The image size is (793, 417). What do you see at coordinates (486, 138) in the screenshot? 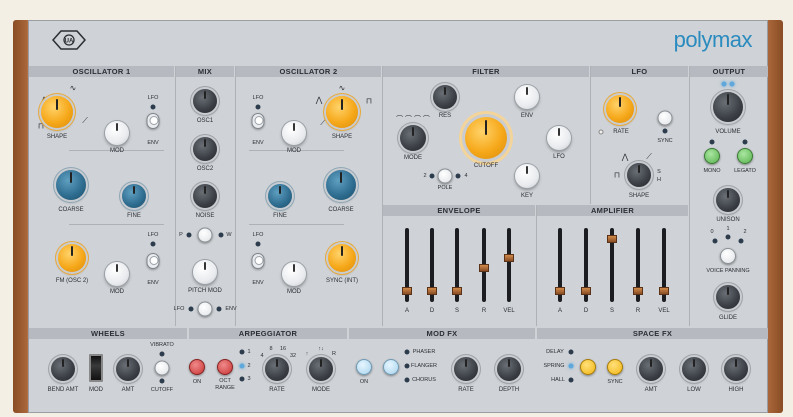
I see `filter-cutoff-knob` at bounding box center [486, 138].